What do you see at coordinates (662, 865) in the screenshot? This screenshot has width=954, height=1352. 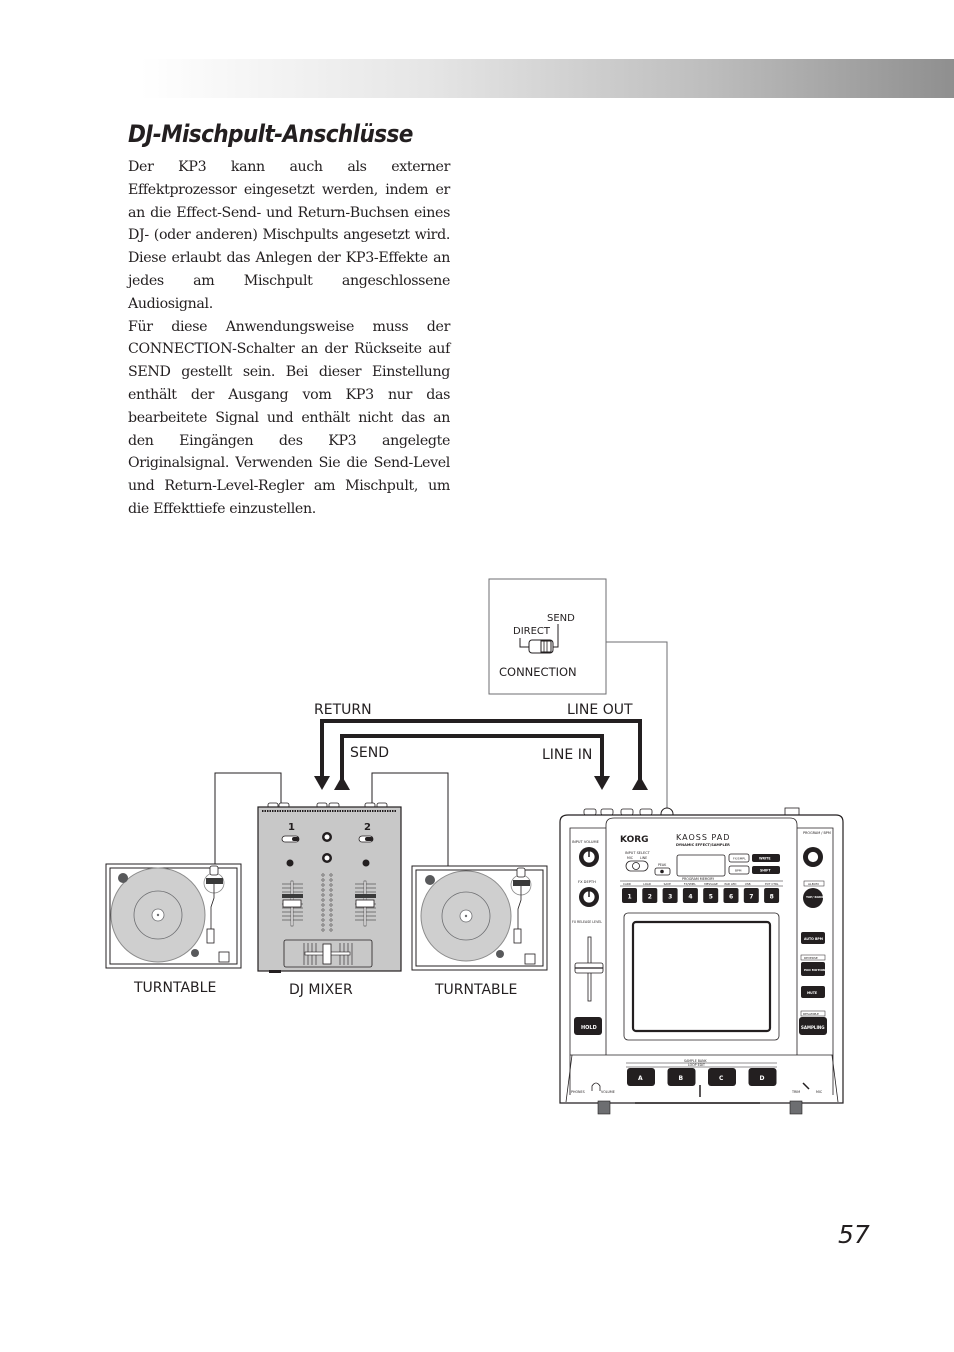 I see `peak-label: PEAK` at bounding box center [662, 865].